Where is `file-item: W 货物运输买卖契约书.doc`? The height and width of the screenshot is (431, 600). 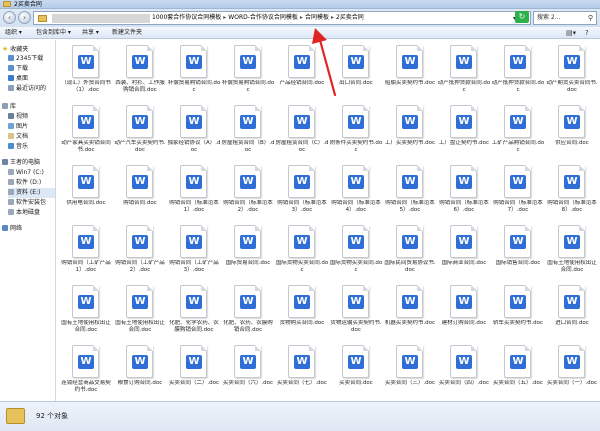 file-item: W 货物运输买卖契约书.doc is located at coordinates (356, 312).